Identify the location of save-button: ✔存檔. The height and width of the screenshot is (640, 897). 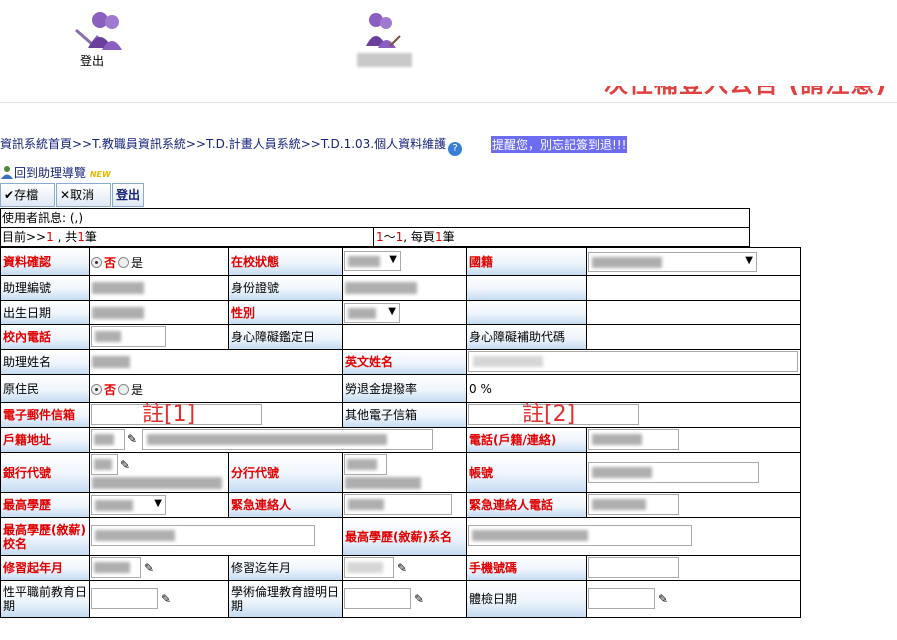
(27, 195).